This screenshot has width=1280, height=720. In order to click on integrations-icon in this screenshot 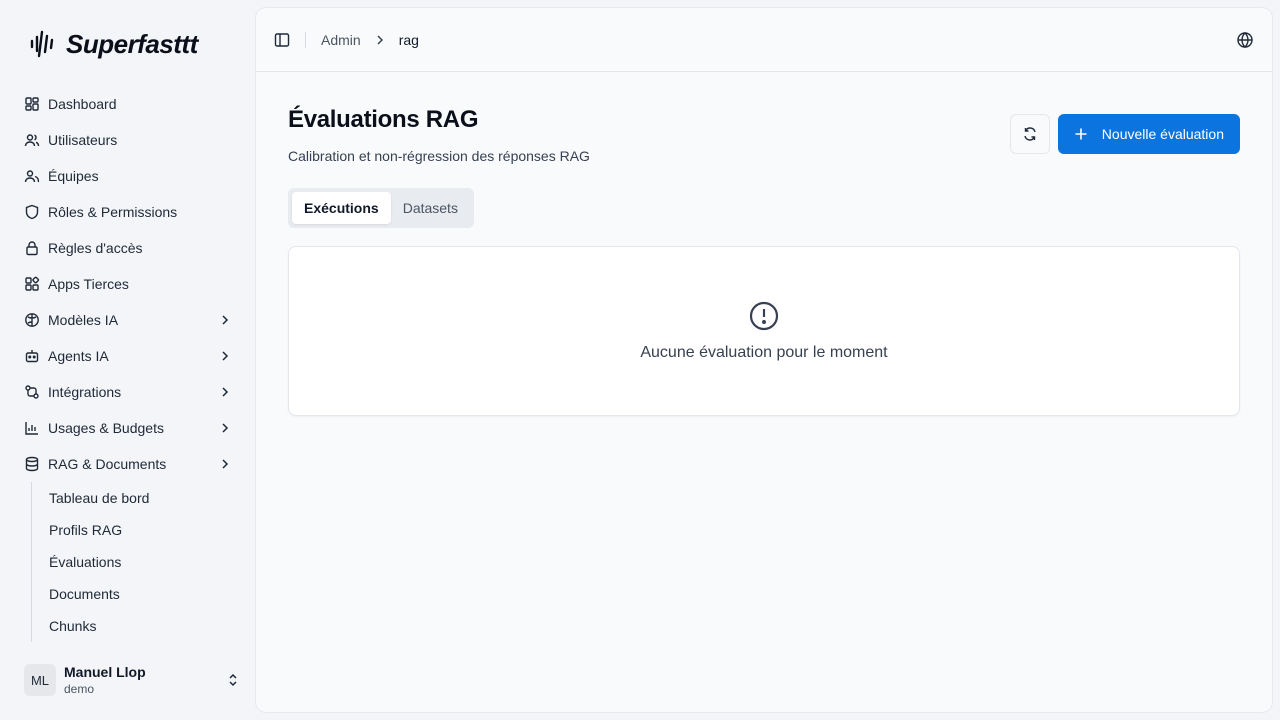, I will do `click(32, 392)`.